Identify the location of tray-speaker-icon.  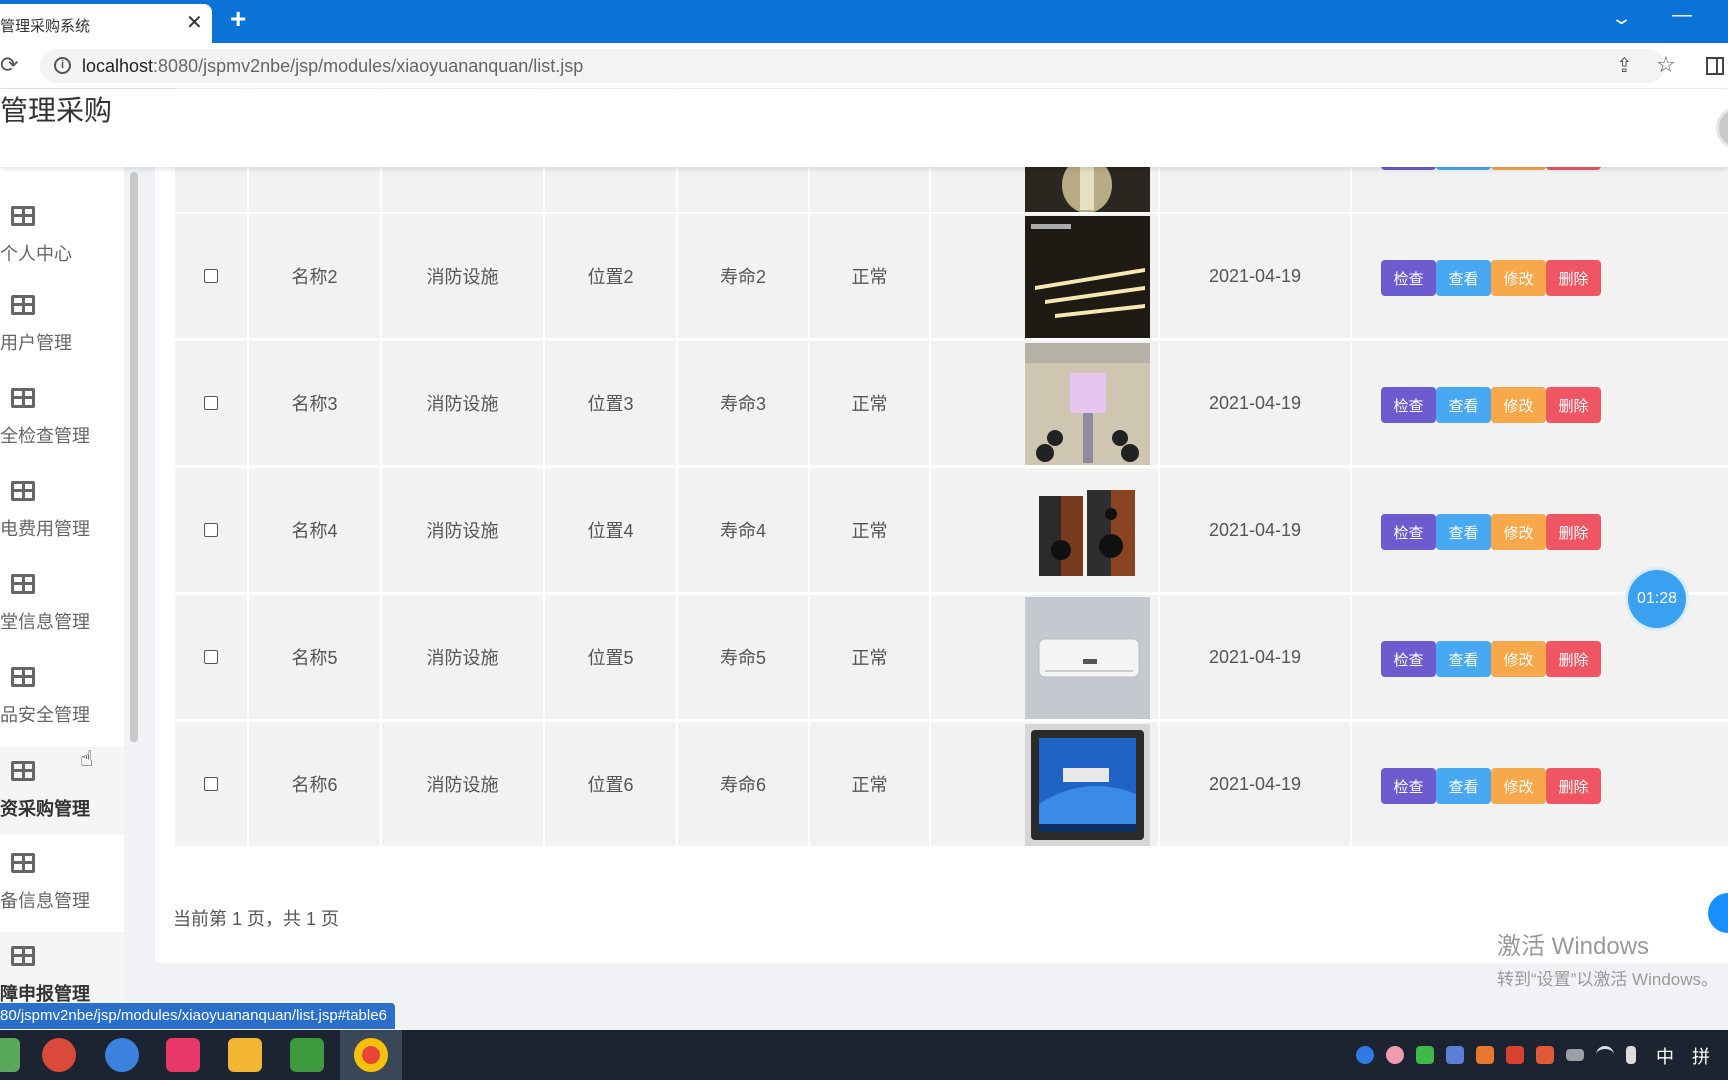
(1545, 1055).